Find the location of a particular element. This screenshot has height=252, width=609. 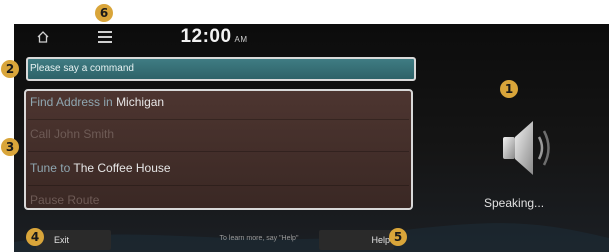

bottom-bar: Exit To learn more, say "Help" Help is located at coordinates (224, 238).